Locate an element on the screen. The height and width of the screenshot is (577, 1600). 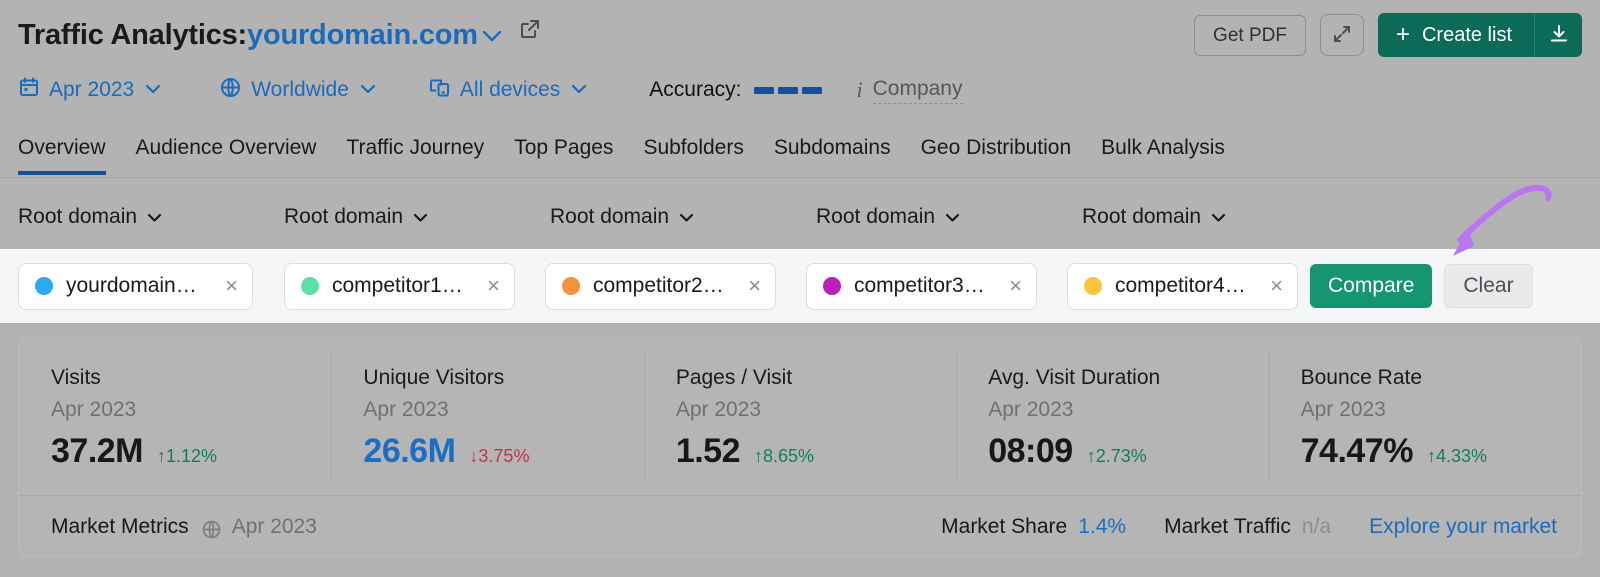
location-filter: Worldwide is located at coordinates (297, 90).